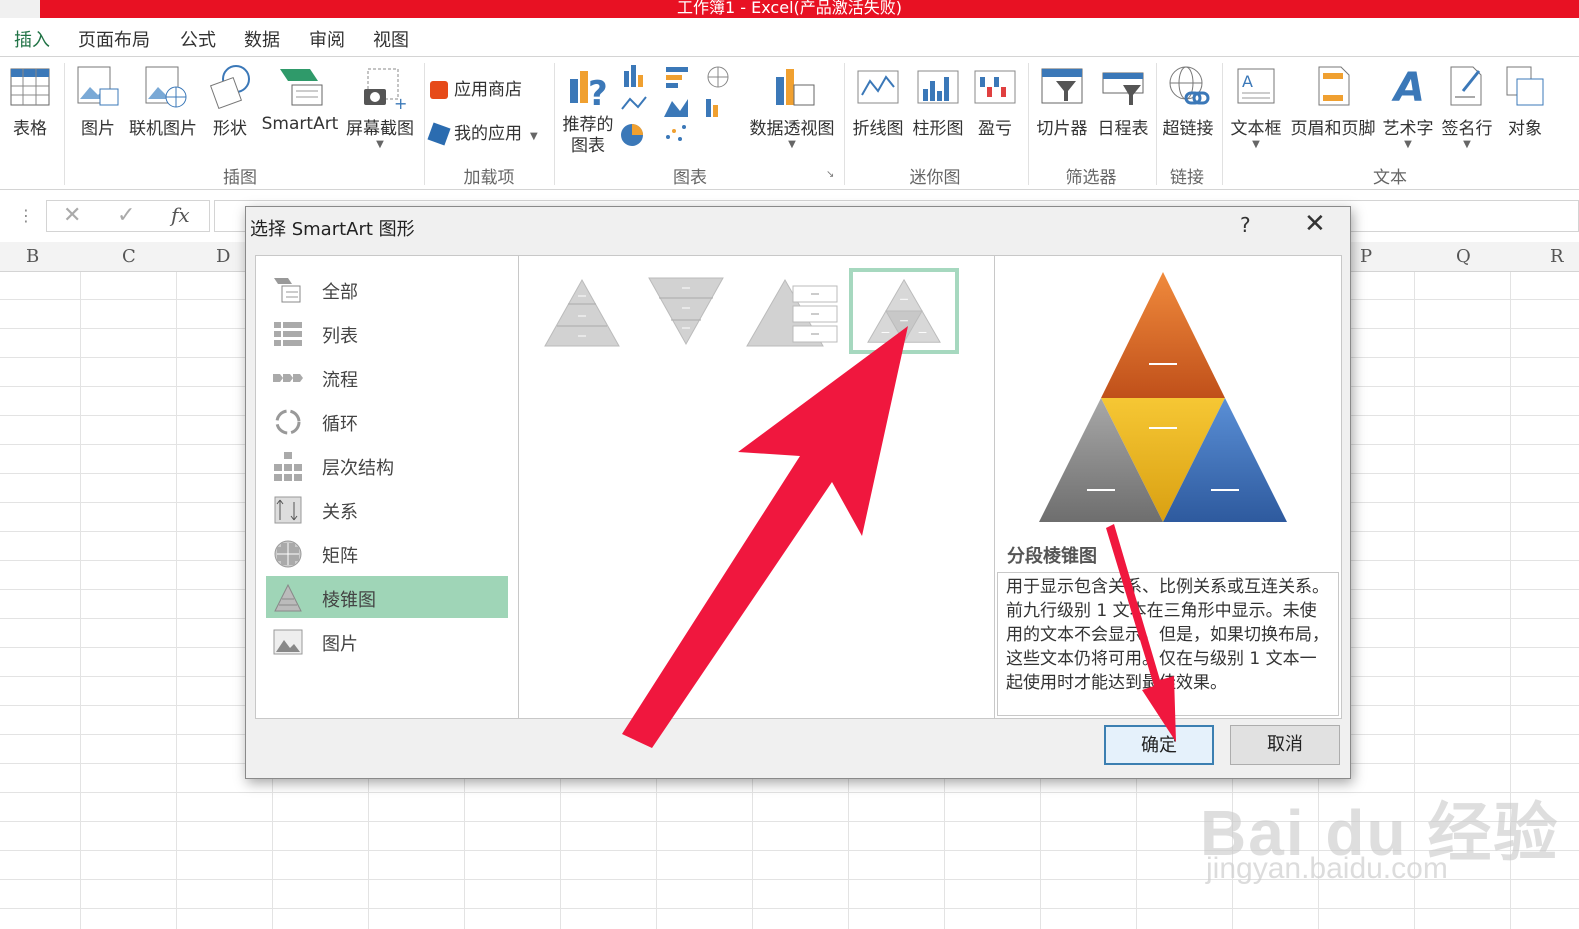  What do you see at coordinates (1333, 101) in the screenshot?
I see `header-footer-button: 页眉和页脚` at bounding box center [1333, 101].